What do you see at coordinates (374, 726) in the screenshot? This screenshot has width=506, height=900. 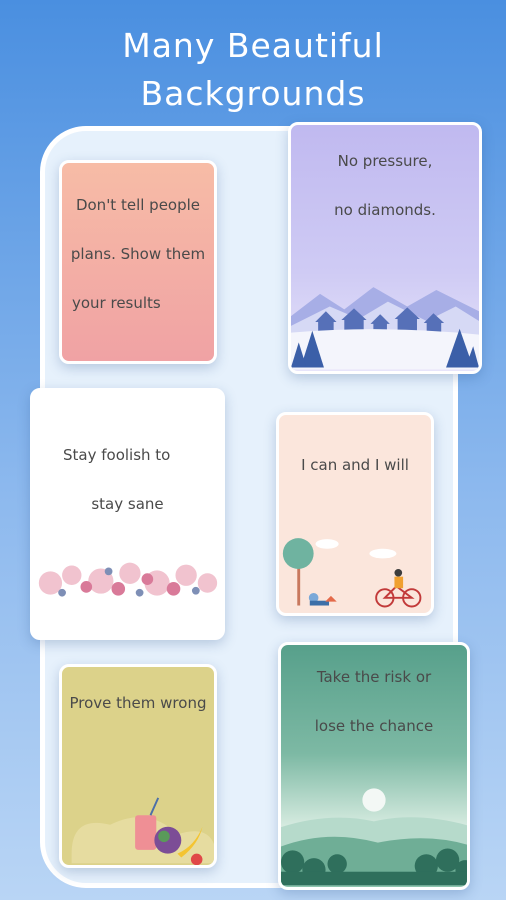 I see `quote-line: lose the chance` at bounding box center [374, 726].